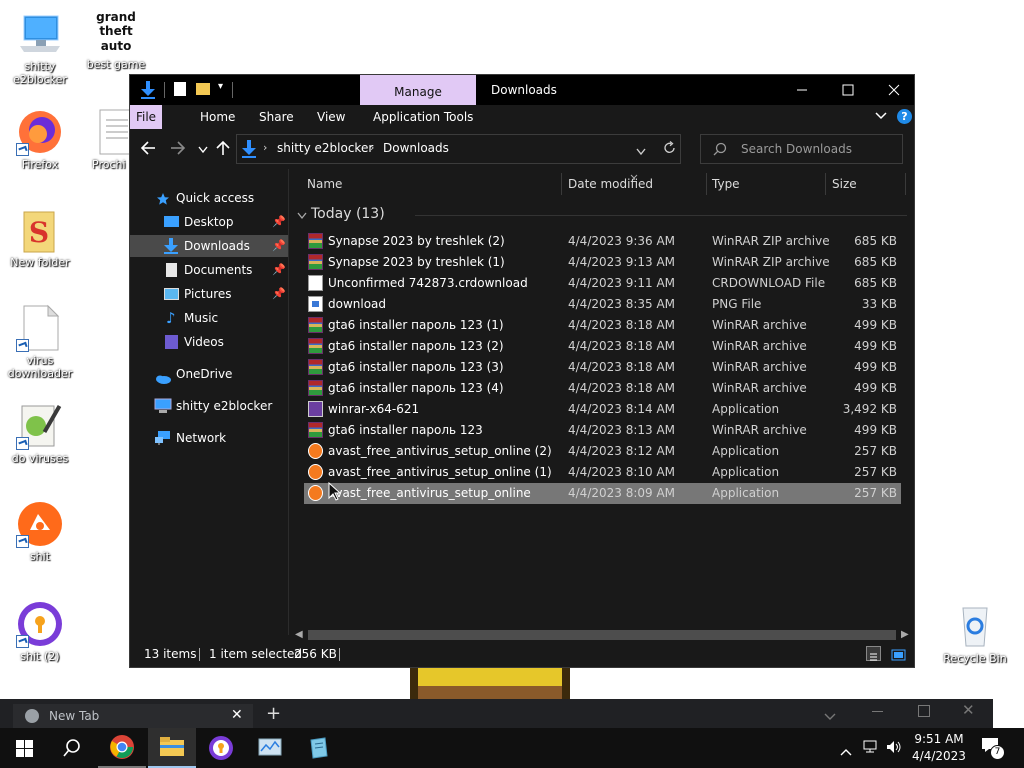 The height and width of the screenshot is (768, 1024). Describe the element at coordinates (209, 406) in the screenshot. I see `sidebar-item-this-pc: shitty e2blocker` at that location.